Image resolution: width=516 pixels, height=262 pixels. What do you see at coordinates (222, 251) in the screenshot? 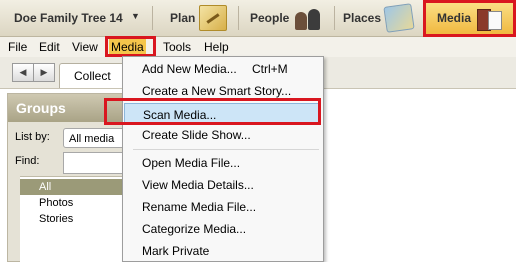
I see `menu-item-mark-private: Mark Private` at bounding box center [222, 251].